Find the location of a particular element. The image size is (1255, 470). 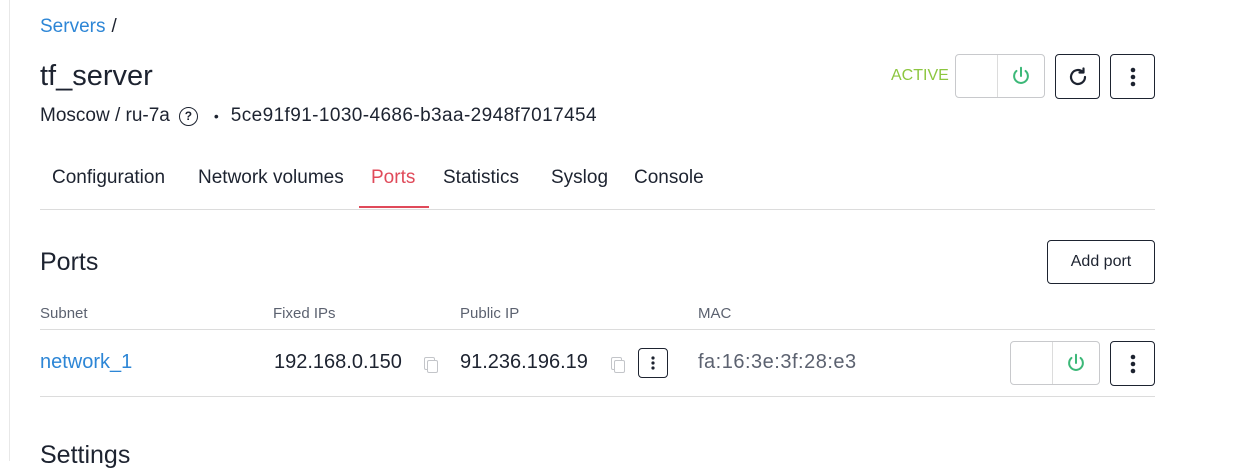

server-power-toggle is located at coordinates (1000, 76).